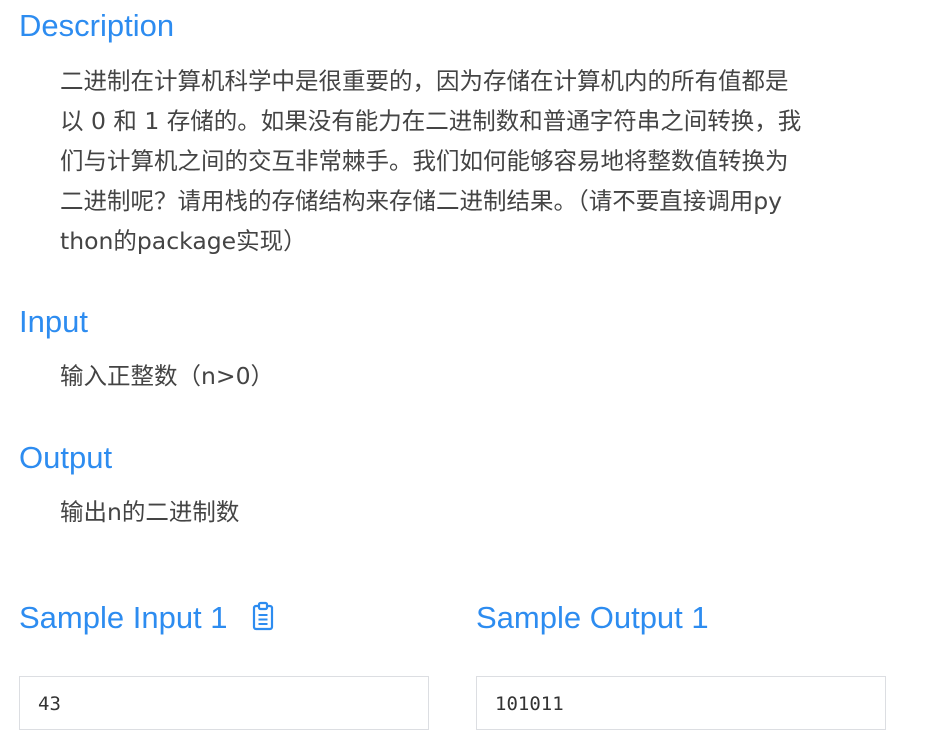 The image size is (946, 736). What do you see at coordinates (97, 25) in the screenshot?
I see `description-heading: Description` at bounding box center [97, 25].